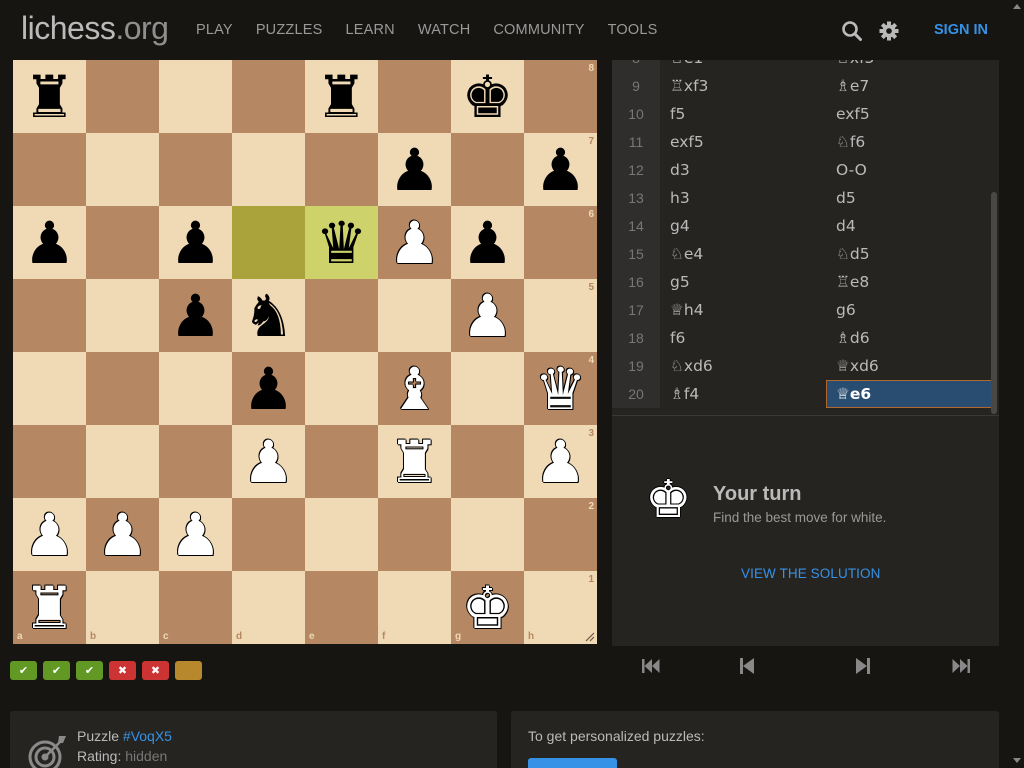  Describe the element at coordinates (122, 607) in the screenshot. I see `square-b1: b` at that location.